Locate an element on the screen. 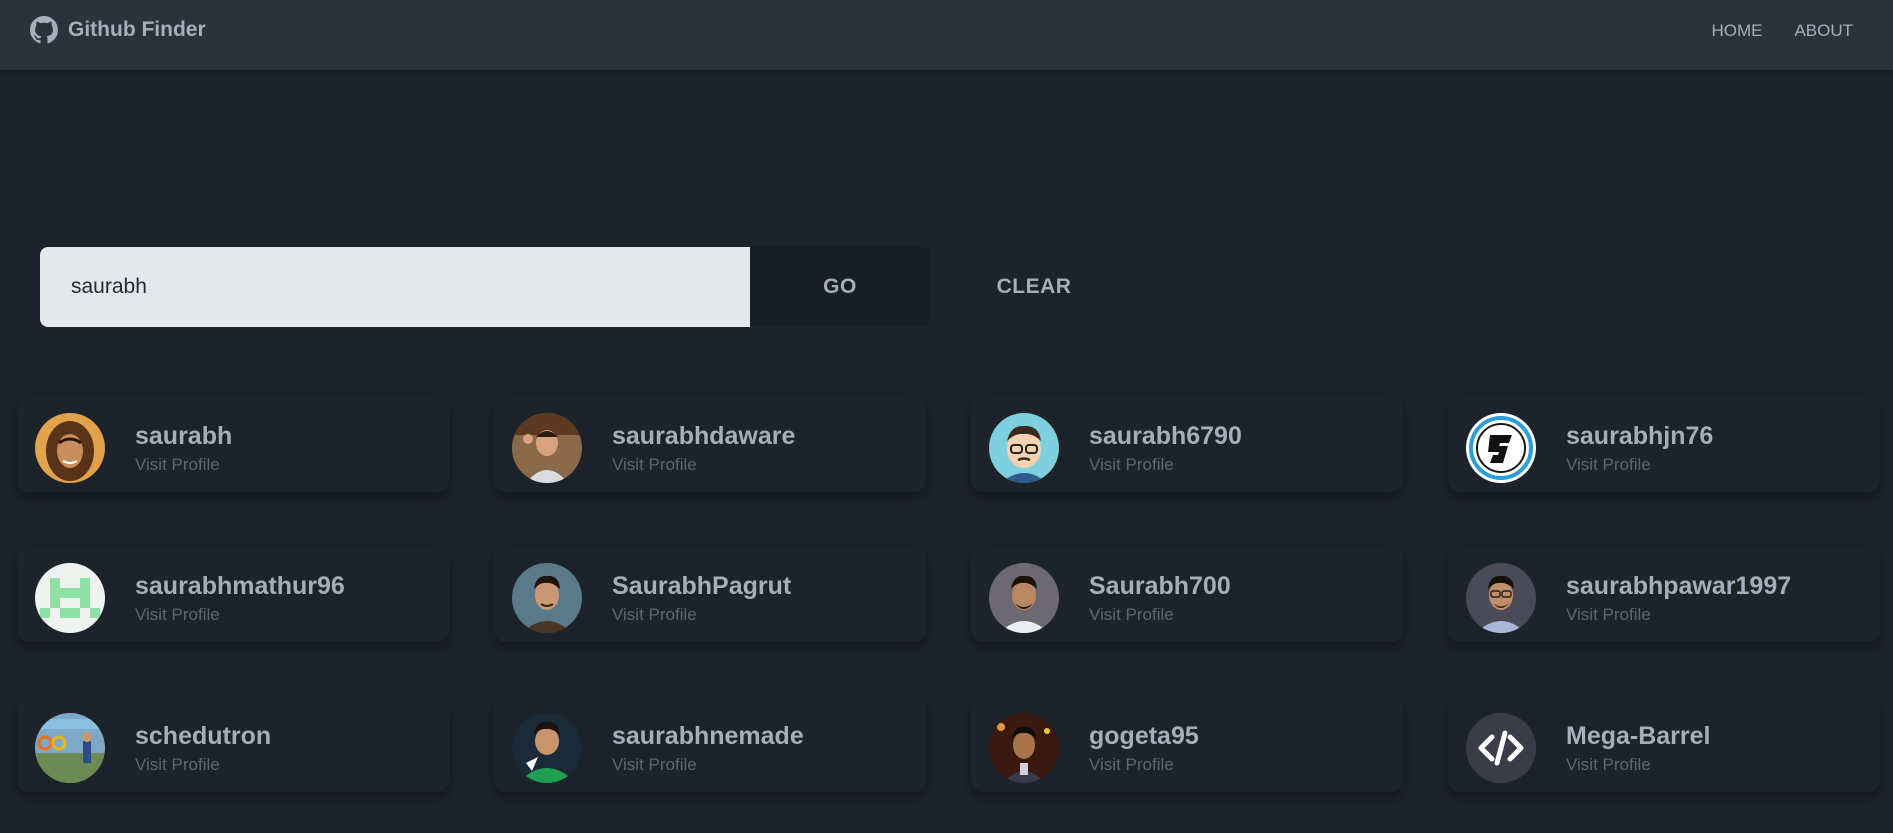 The height and width of the screenshot is (833, 1893). go-button: GO is located at coordinates (840, 287).